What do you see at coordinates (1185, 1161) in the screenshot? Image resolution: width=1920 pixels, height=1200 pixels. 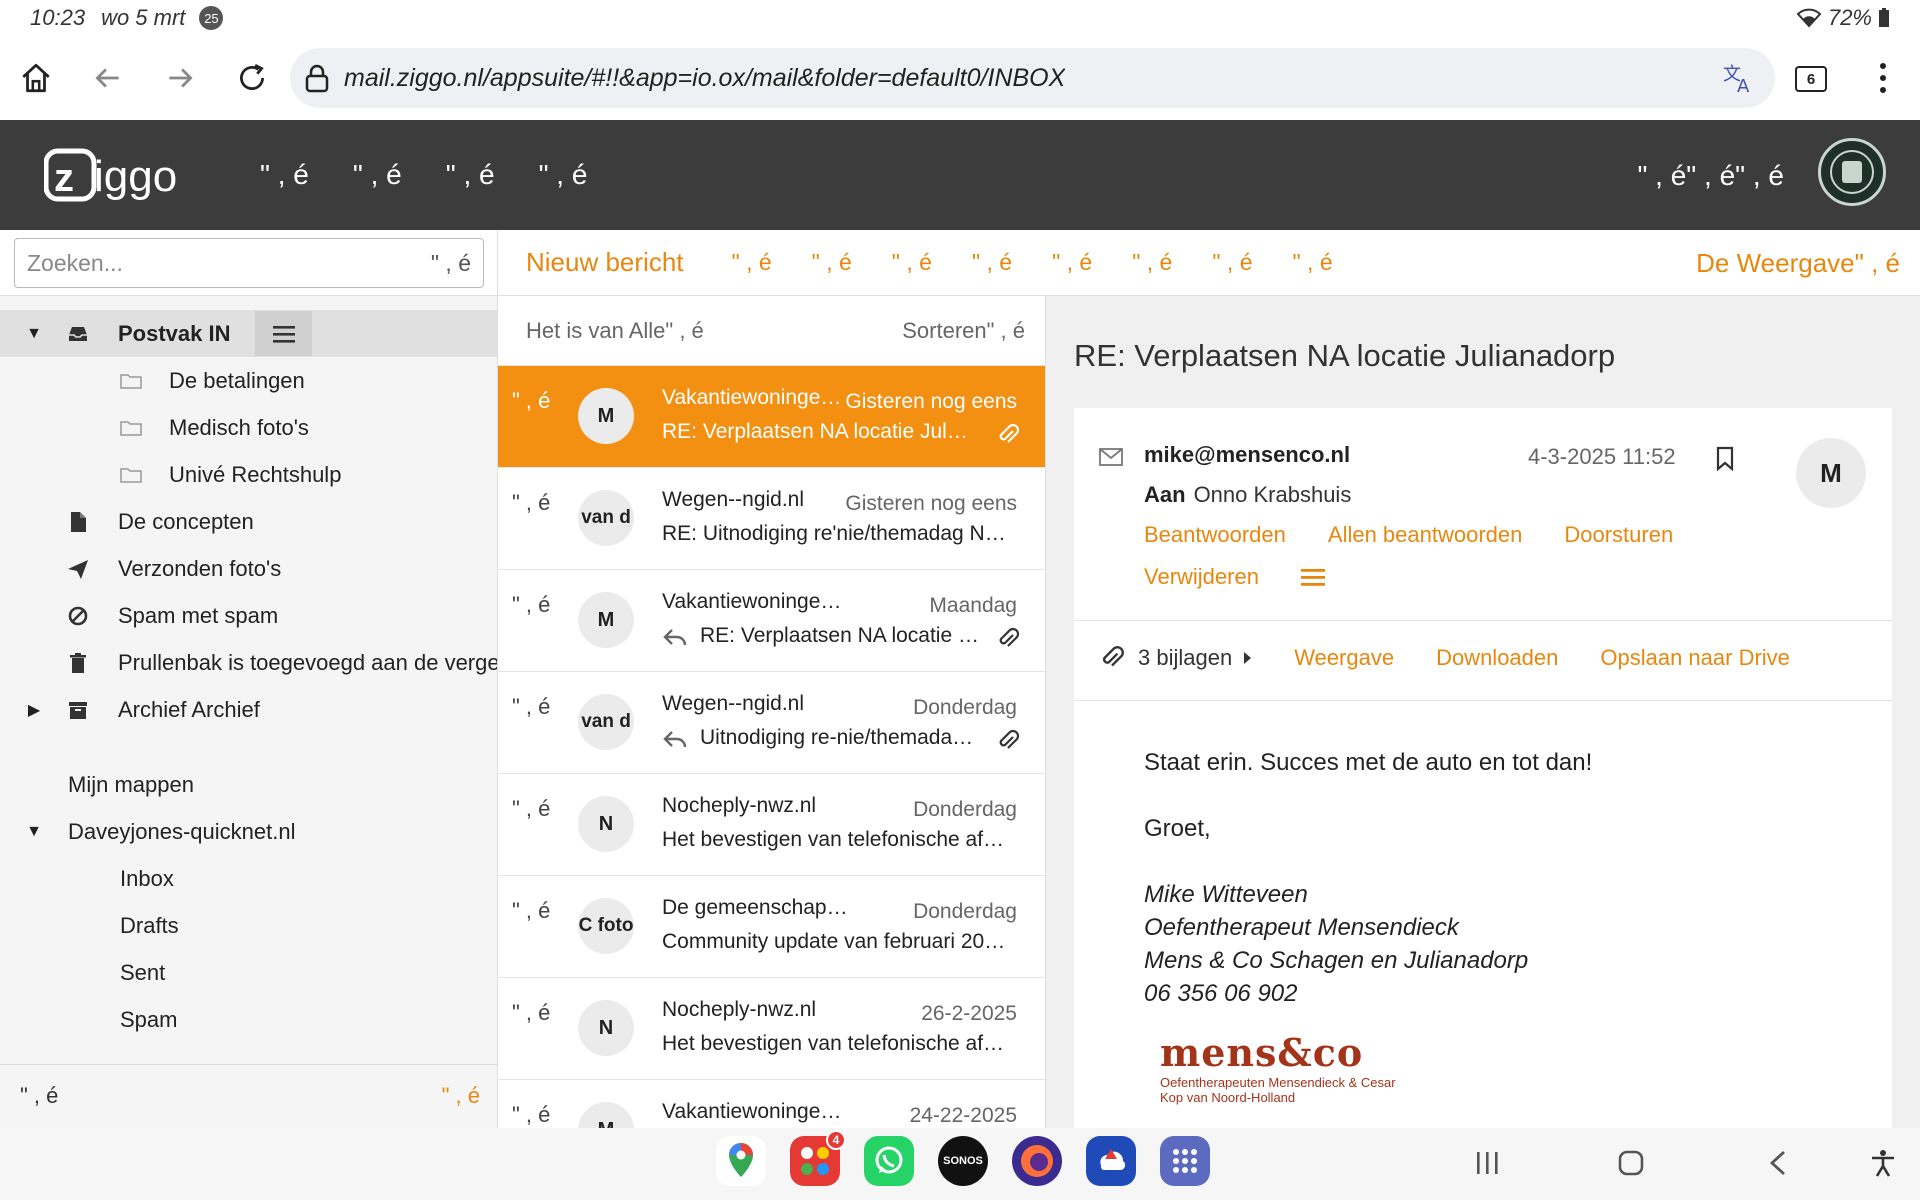 I see `app-drawer-icon` at bounding box center [1185, 1161].